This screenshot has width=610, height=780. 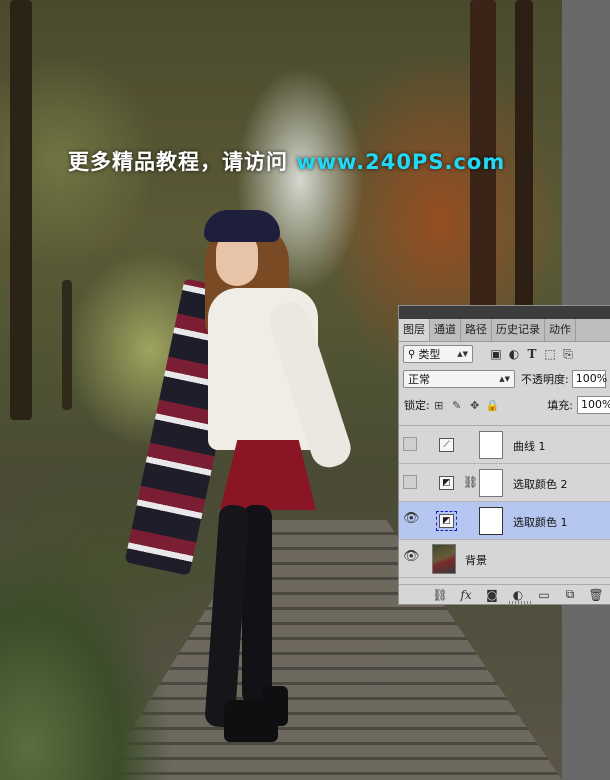 What do you see at coordinates (475, 405) in the screenshot?
I see `lock-position-icon: ✥` at bounding box center [475, 405].